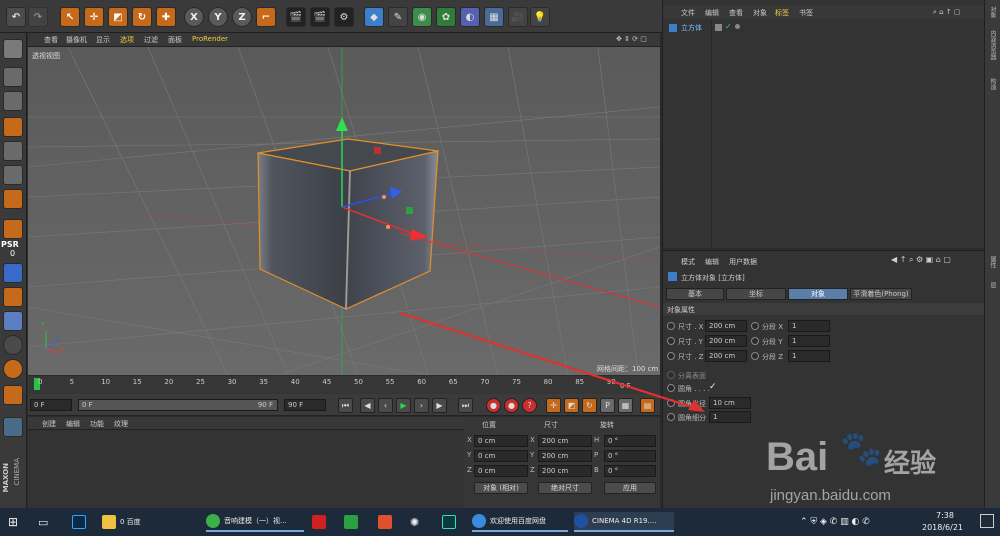 The width and height of the screenshot is (1000, 536). What do you see at coordinates (353, 522) in the screenshot?
I see `wechat-icon` at bounding box center [353, 522].